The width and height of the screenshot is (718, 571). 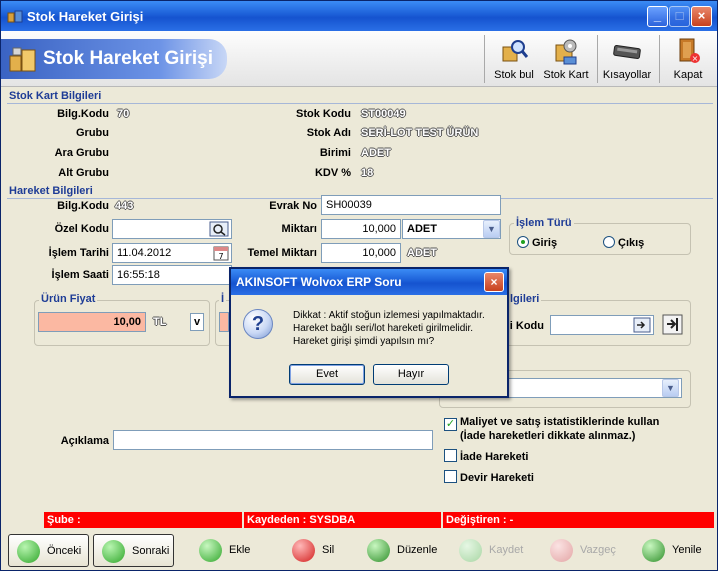 What do you see at coordinates (220, 256) in the screenshot?
I see `svg-text: 7` at bounding box center [220, 256].